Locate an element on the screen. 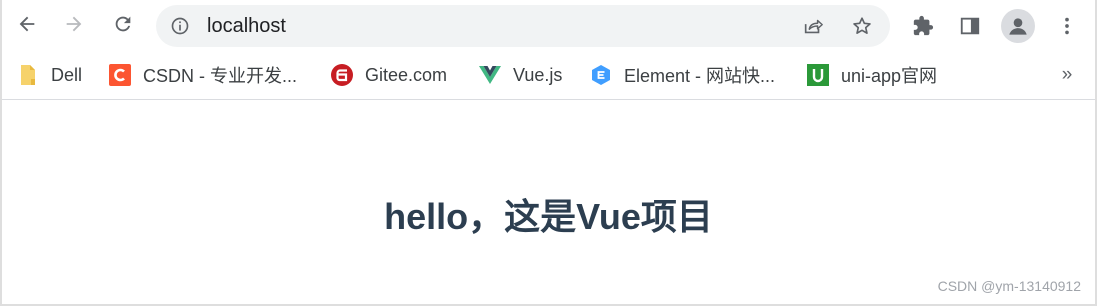  url-text: localhost is located at coordinates (246, 26).